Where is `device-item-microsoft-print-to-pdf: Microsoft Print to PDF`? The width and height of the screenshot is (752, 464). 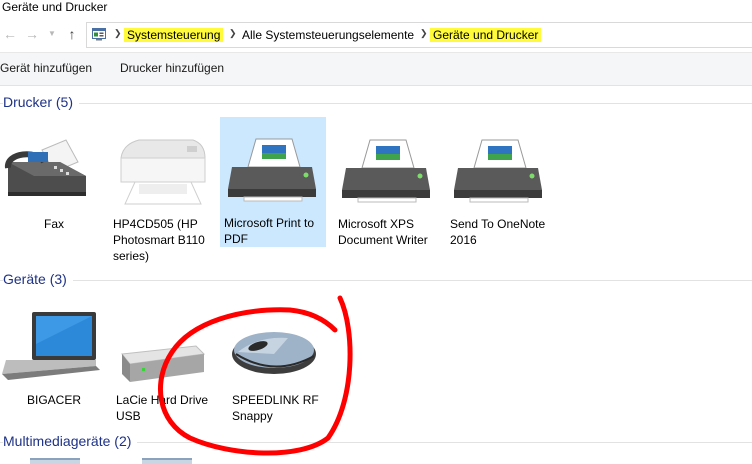 device-item-microsoft-print-to-pdf: Microsoft Print to PDF is located at coordinates (273, 182).